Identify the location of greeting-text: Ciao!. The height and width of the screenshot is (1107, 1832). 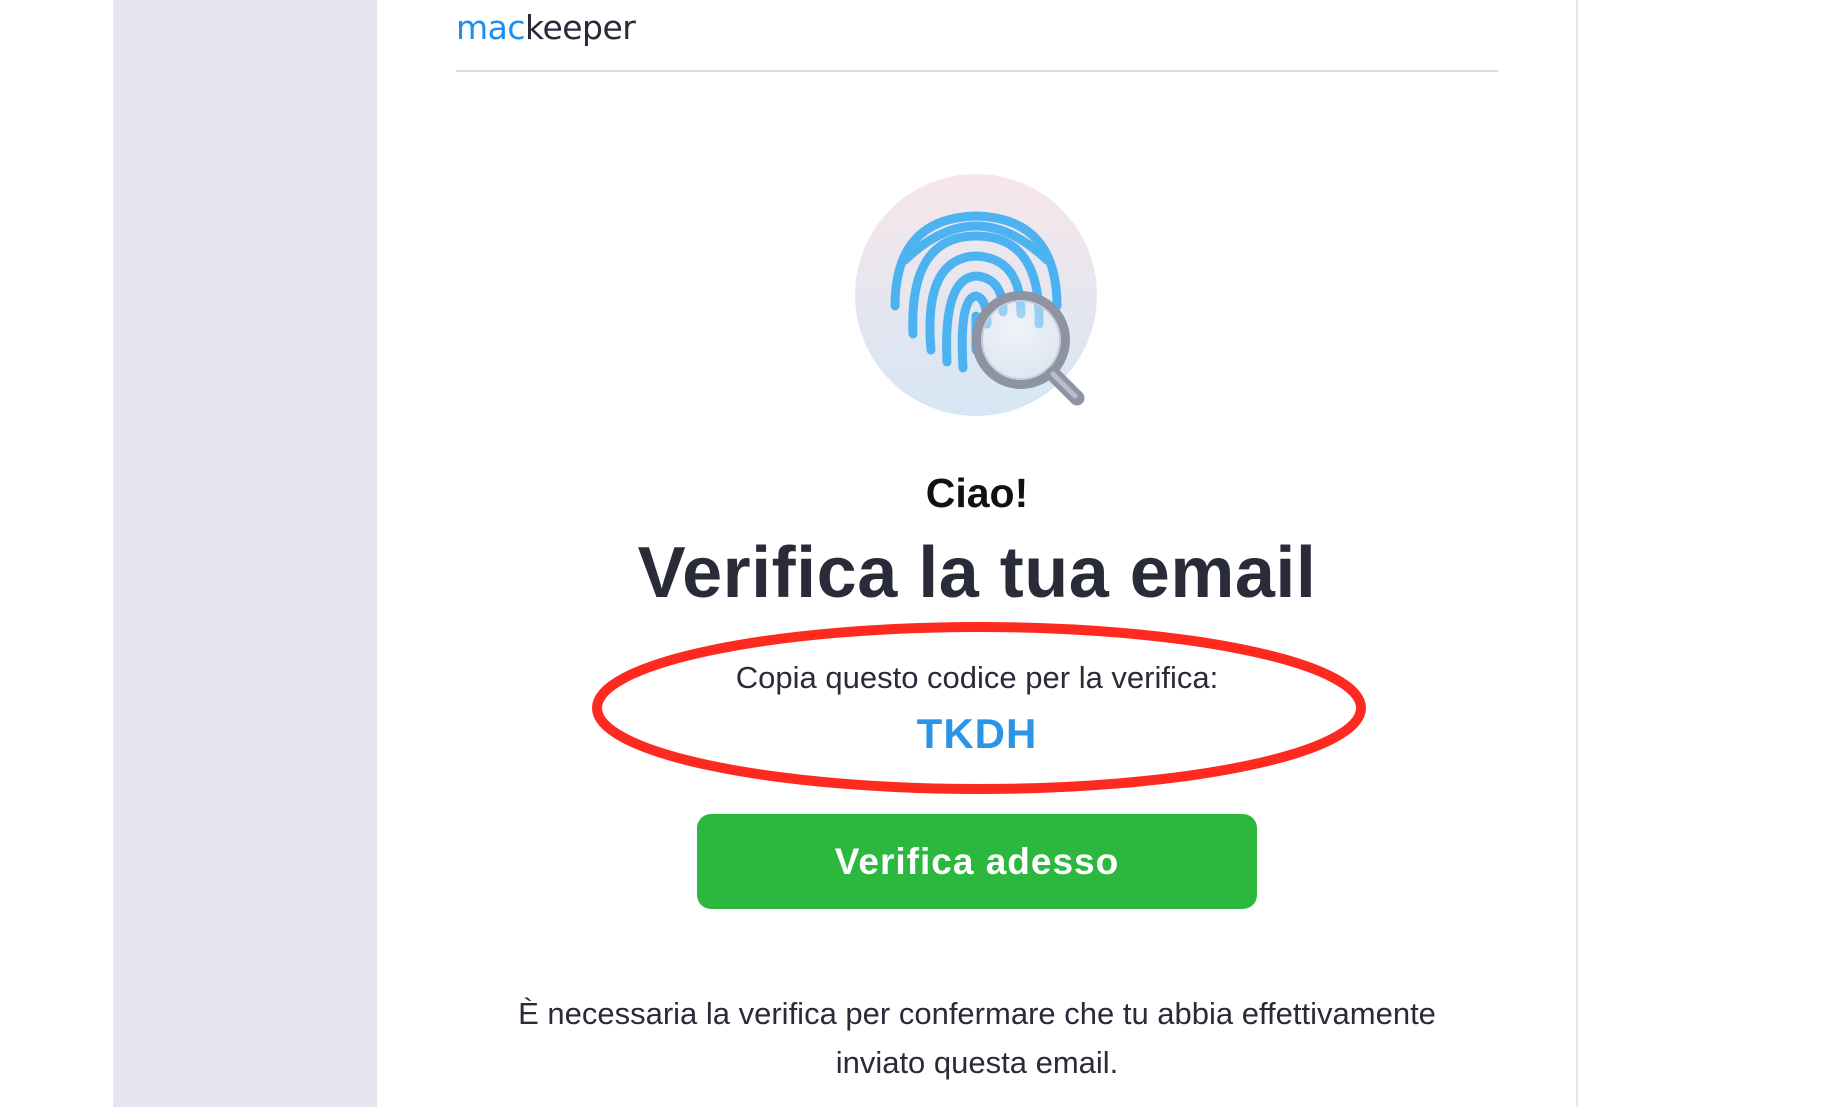
(977, 493).